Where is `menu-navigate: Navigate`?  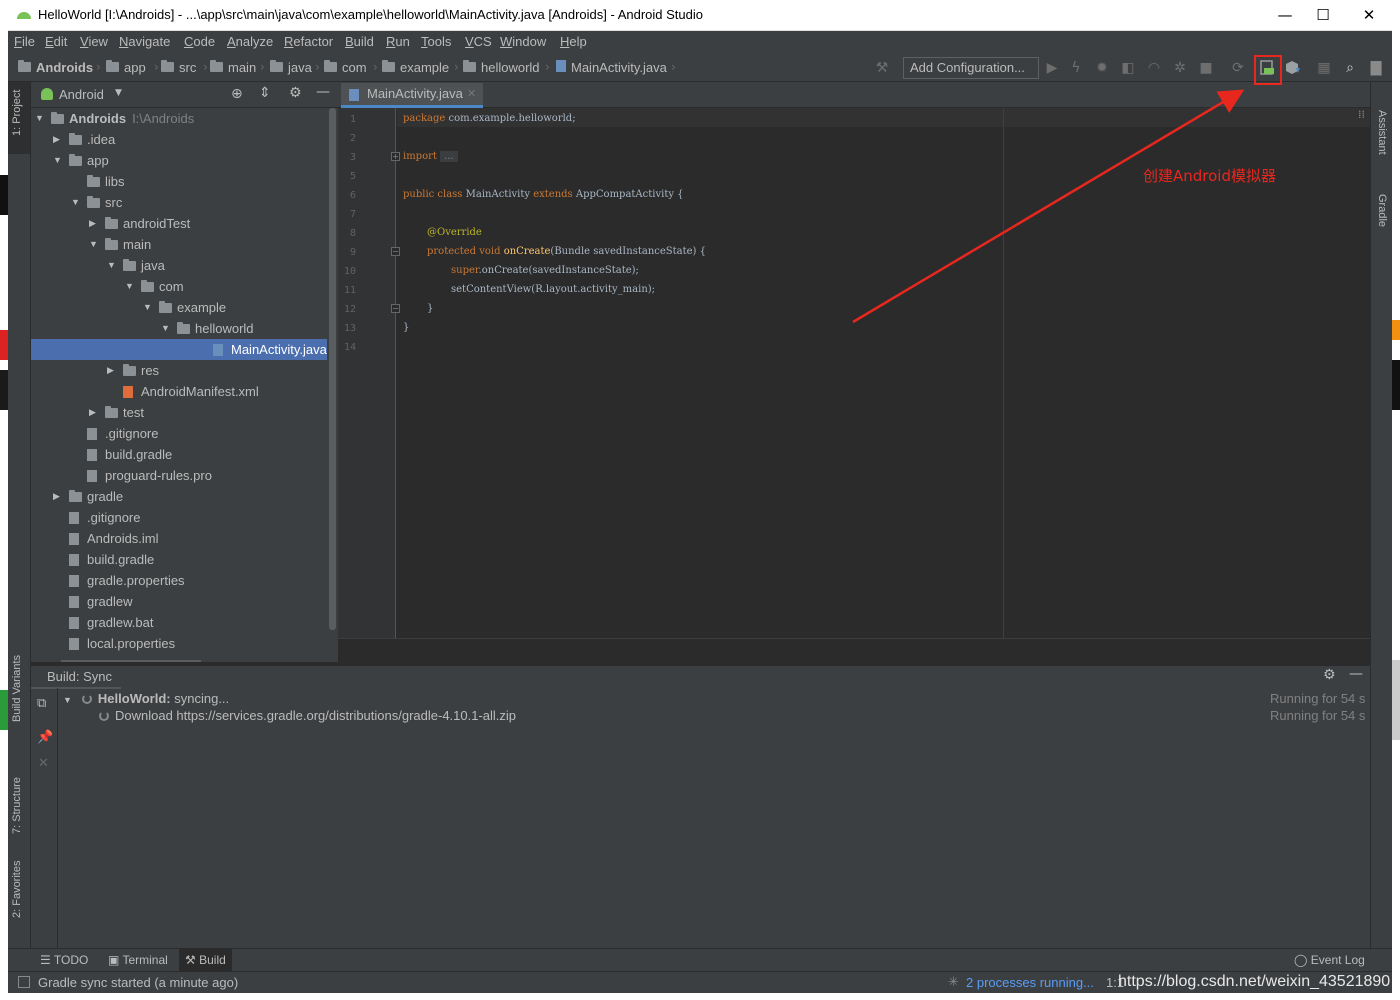 menu-navigate: Navigate is located at coordinates (144, 41).